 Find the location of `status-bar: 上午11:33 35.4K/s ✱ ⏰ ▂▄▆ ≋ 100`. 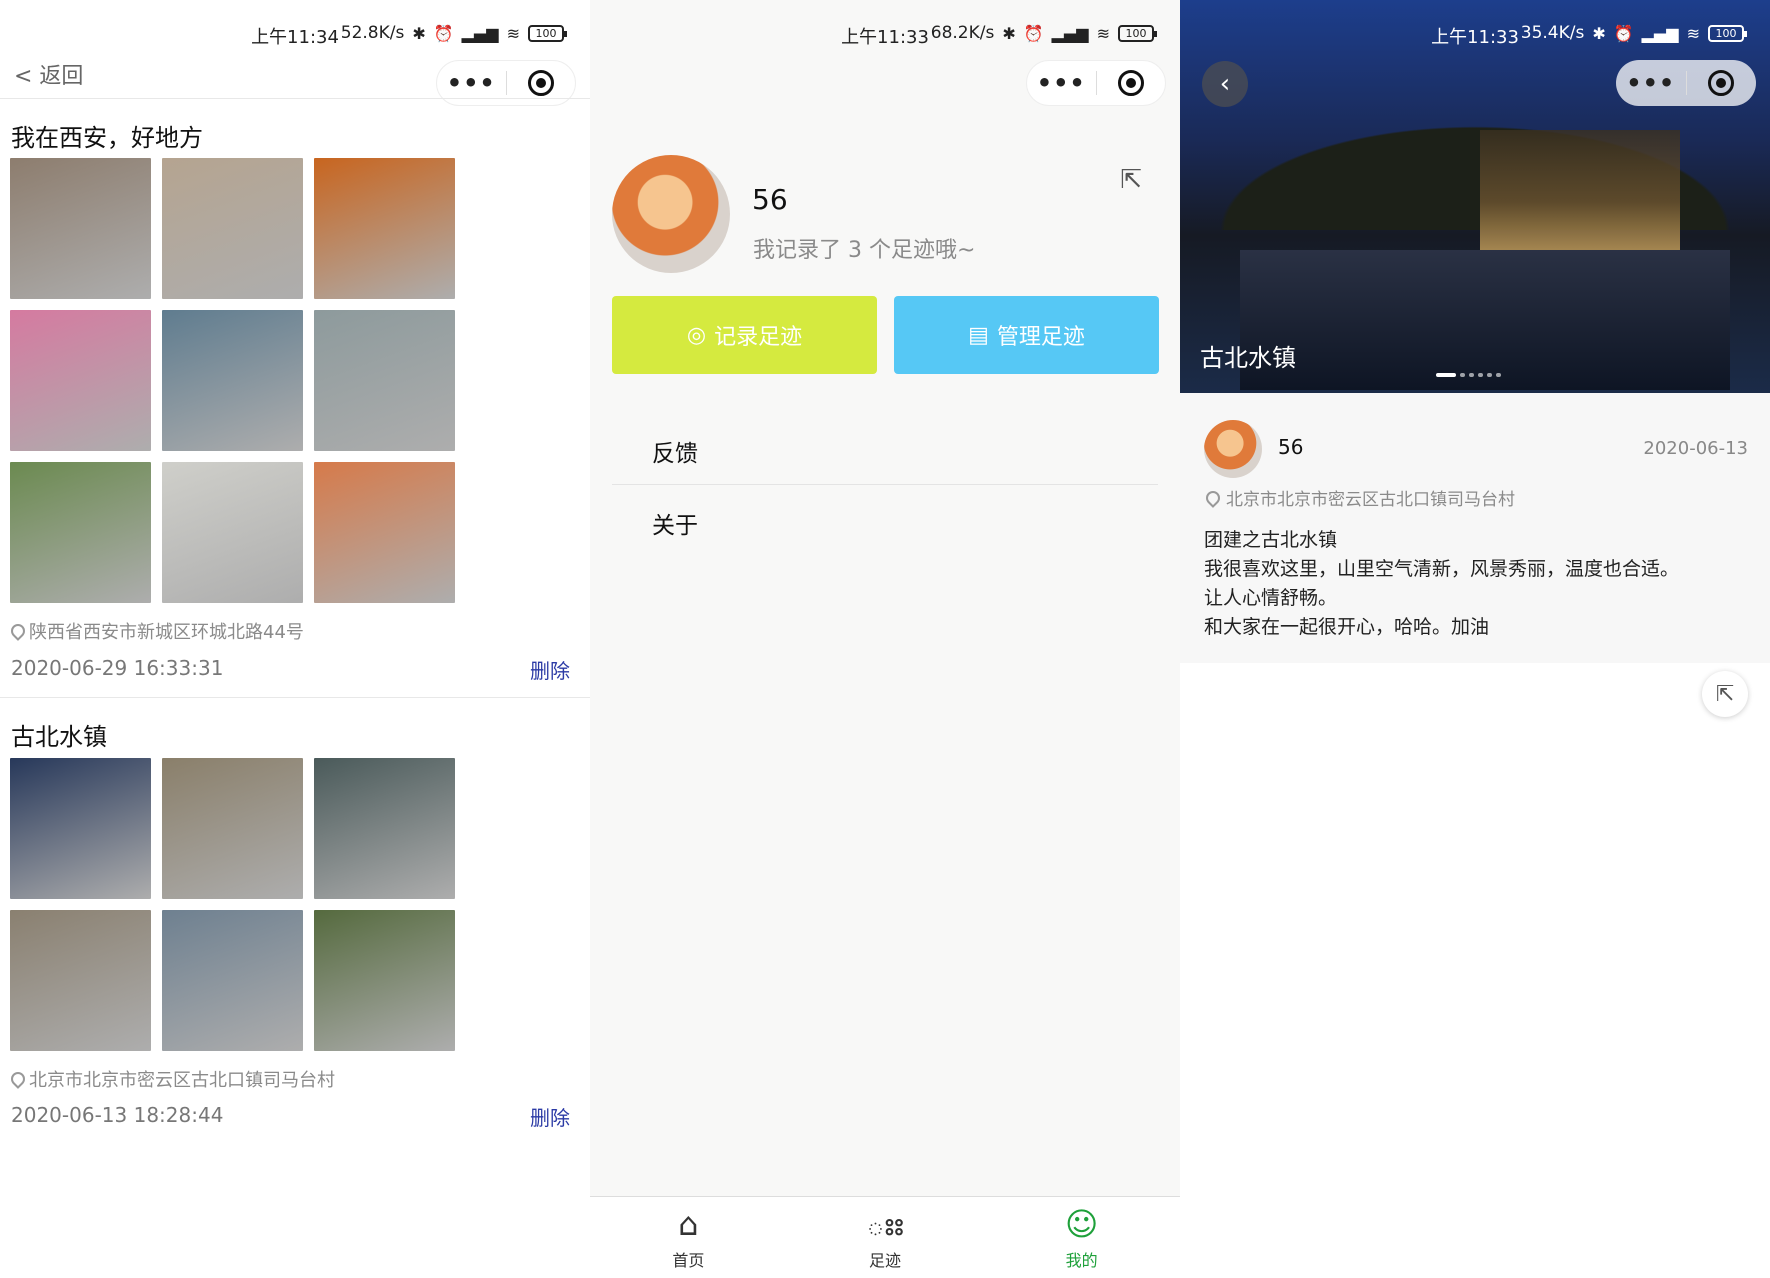

status-bar: 上午11:33 35.4K/s ✱ ⏰ ▂▄▆ ≋ 100 is located at coordinates (1475, 35).